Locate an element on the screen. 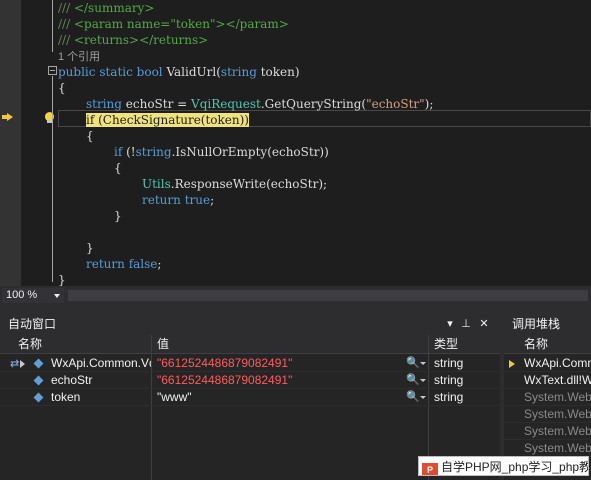 The width and height of the screenshot is (591, 480). code-token: token) is located at coordinates (278, 72).